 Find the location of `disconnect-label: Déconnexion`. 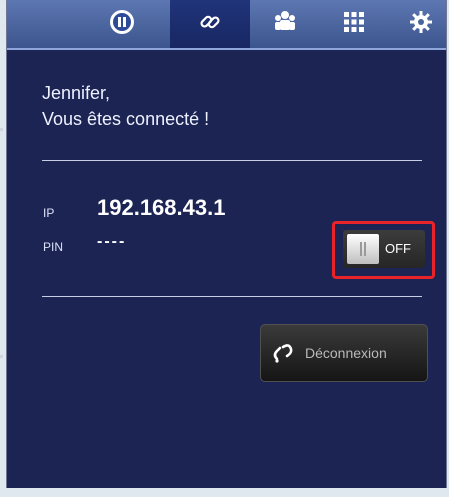

disconnect-label: Déconnexion is located at coordinates (346, 353).